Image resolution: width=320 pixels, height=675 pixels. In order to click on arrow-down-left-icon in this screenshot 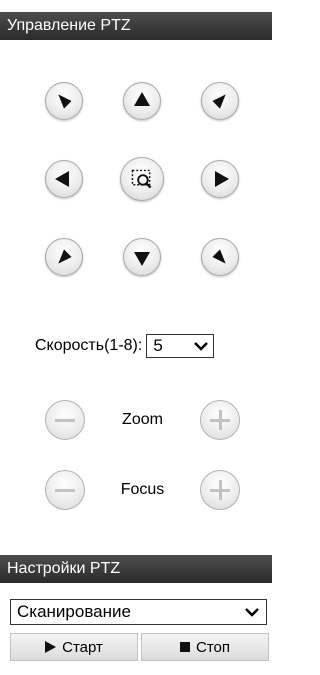, I will do `click(65, 256)`.